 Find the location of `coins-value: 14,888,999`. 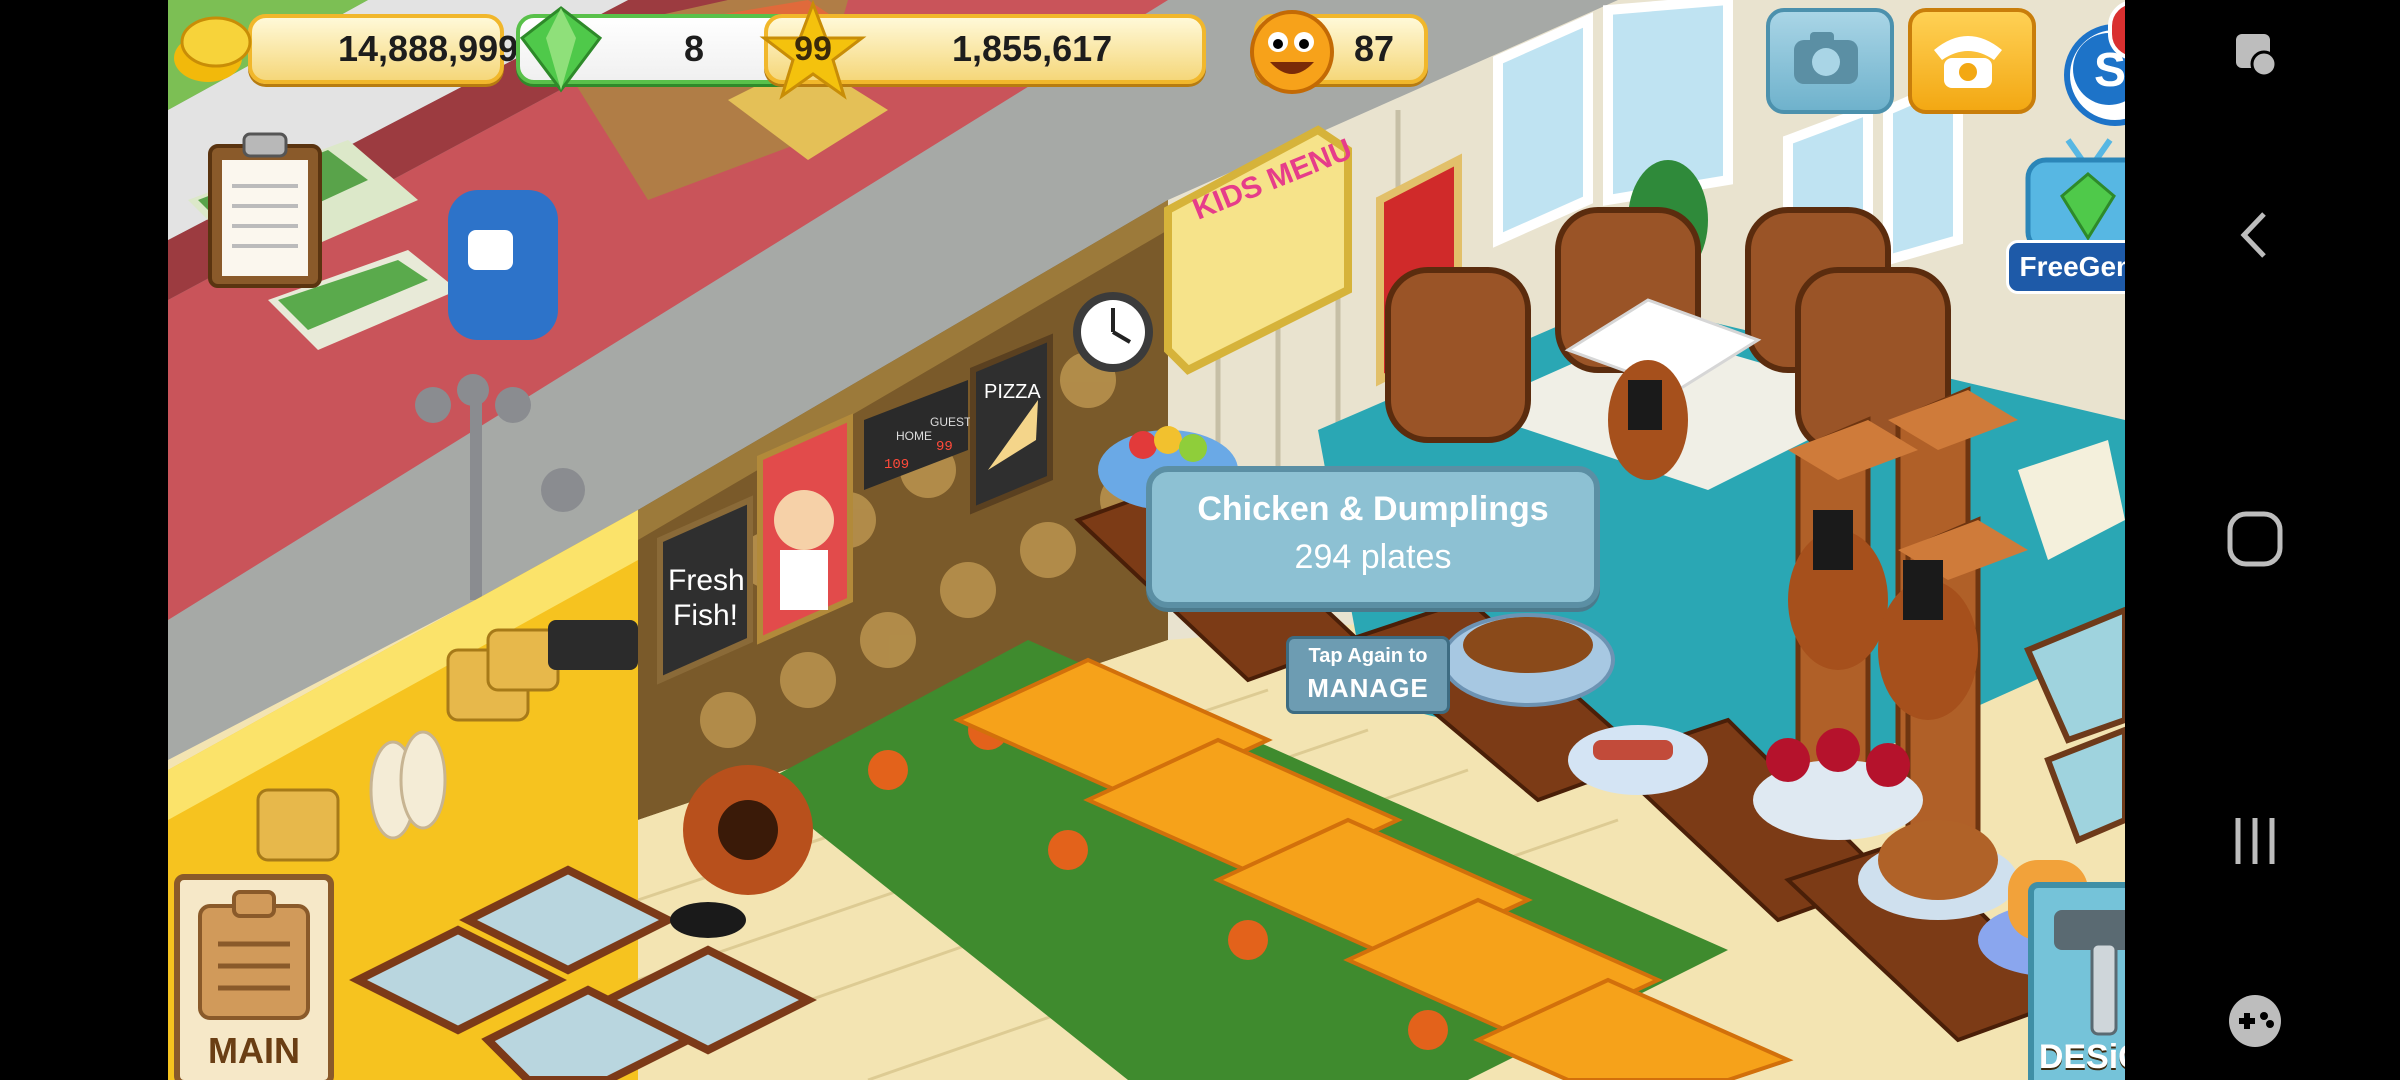

coins-value: 14,888,999 is located at coordinates (428, 48).